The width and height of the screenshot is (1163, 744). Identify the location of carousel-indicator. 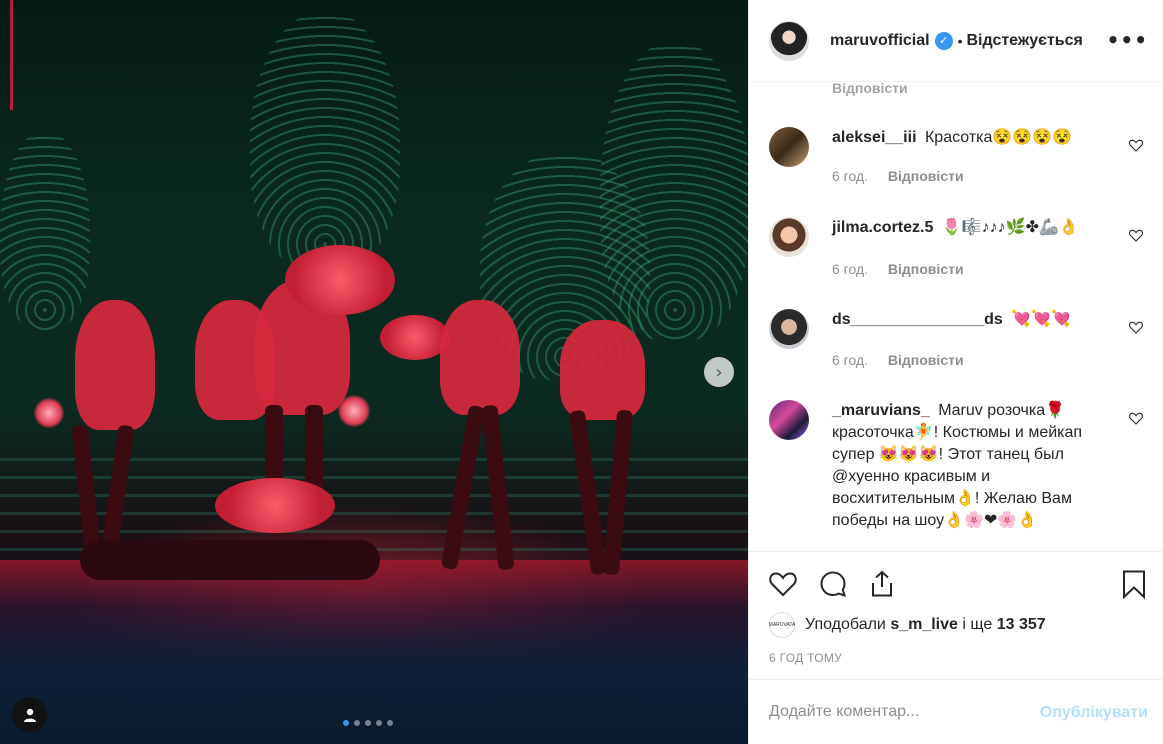
(368, 723).